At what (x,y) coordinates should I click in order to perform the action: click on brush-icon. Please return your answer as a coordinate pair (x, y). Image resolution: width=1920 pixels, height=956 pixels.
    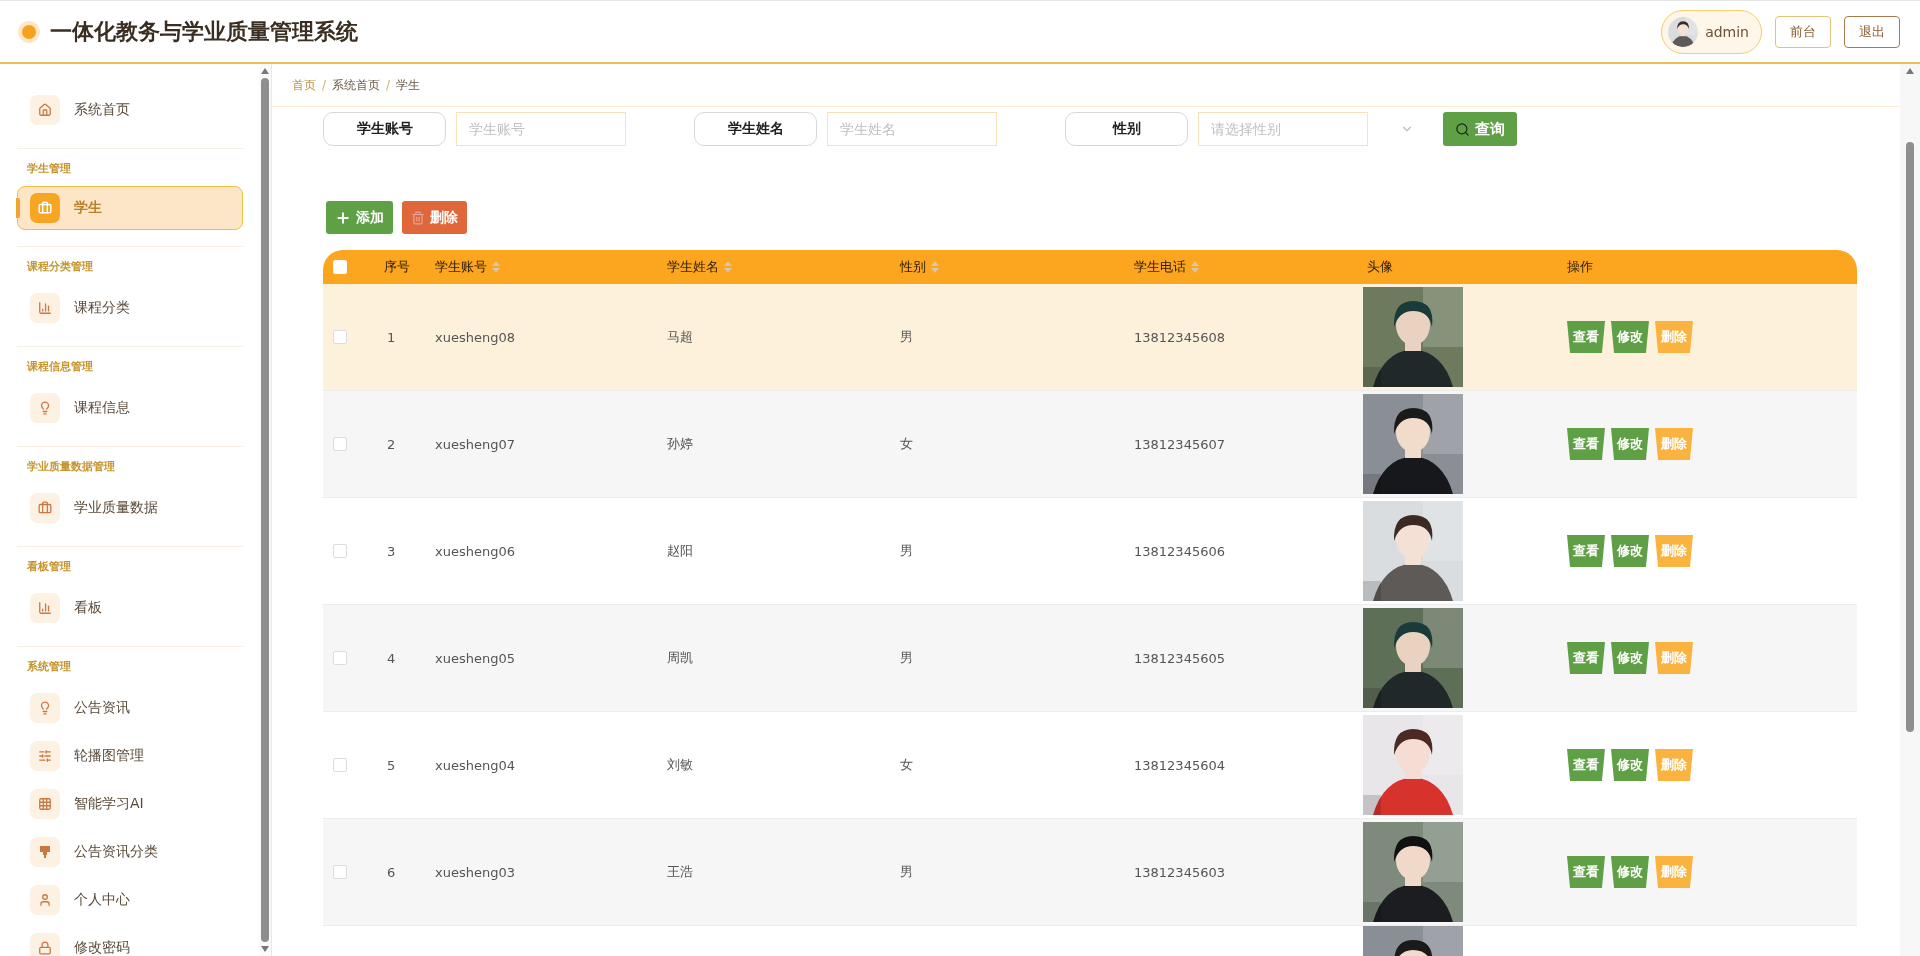
    Looking at the image, I should click on (45, 852).